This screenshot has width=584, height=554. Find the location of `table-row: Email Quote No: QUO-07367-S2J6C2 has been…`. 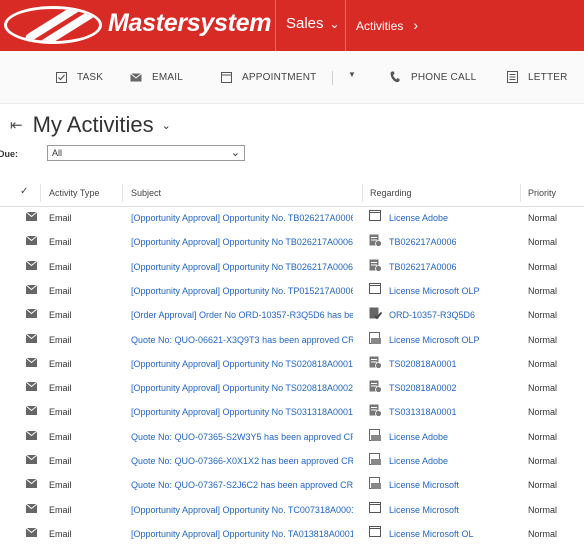

table-row: Email Quote No: QUO-07367-S2J6C2 has been… is located at coordinates (292, 485).